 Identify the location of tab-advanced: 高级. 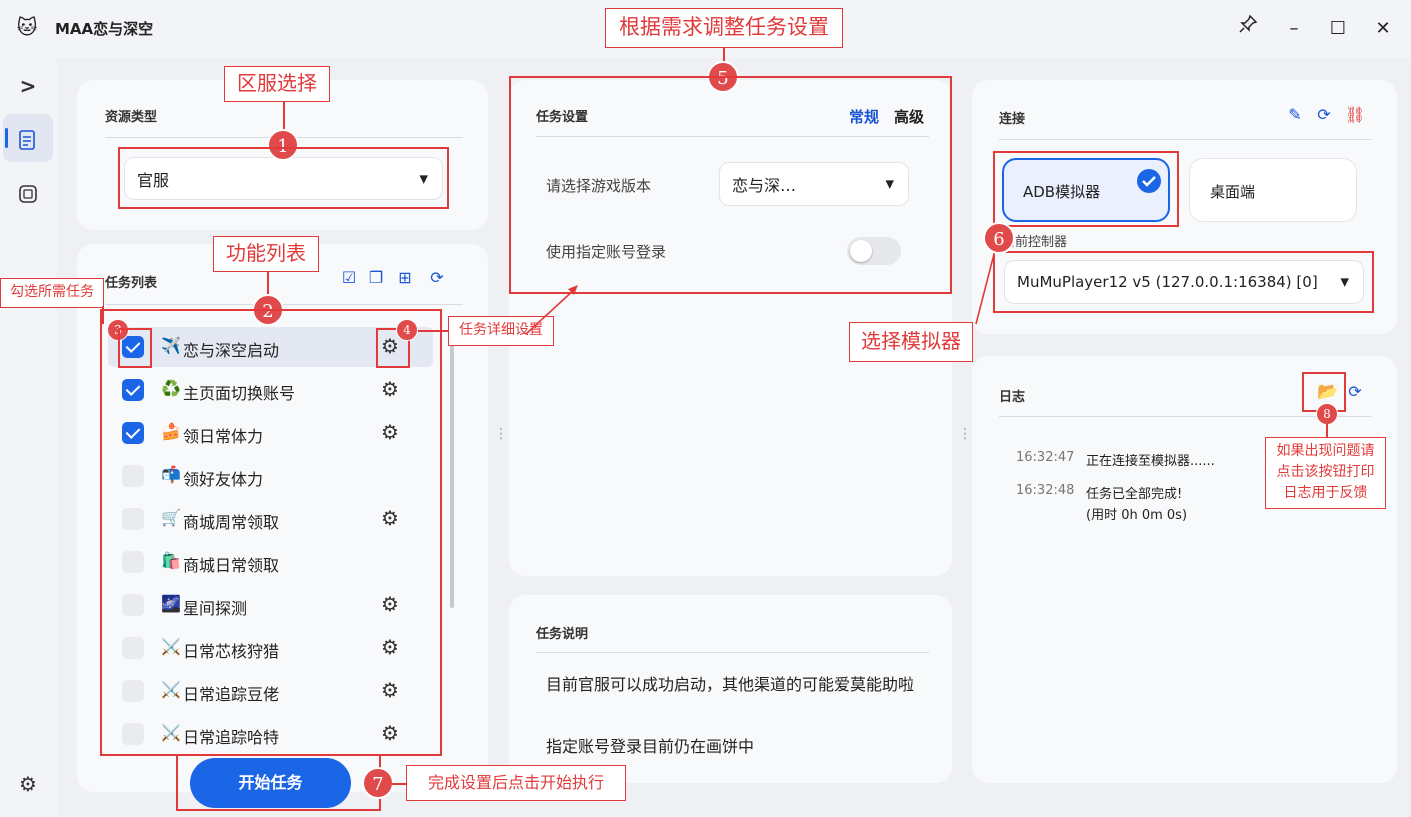
(909, 116).